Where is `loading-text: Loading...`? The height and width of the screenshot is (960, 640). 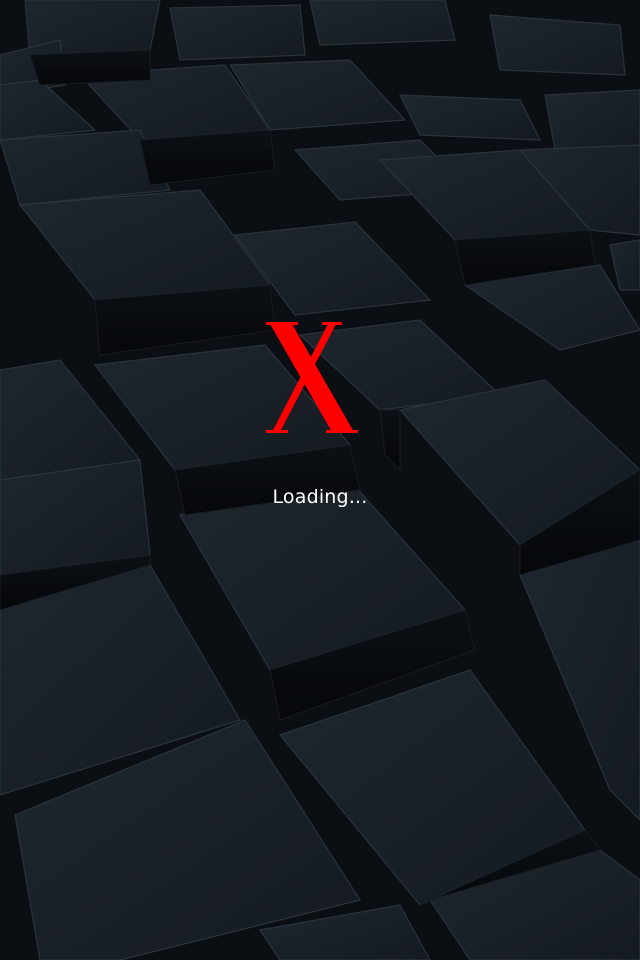
loading-text: Loading... is located at coordinates (320, 497).